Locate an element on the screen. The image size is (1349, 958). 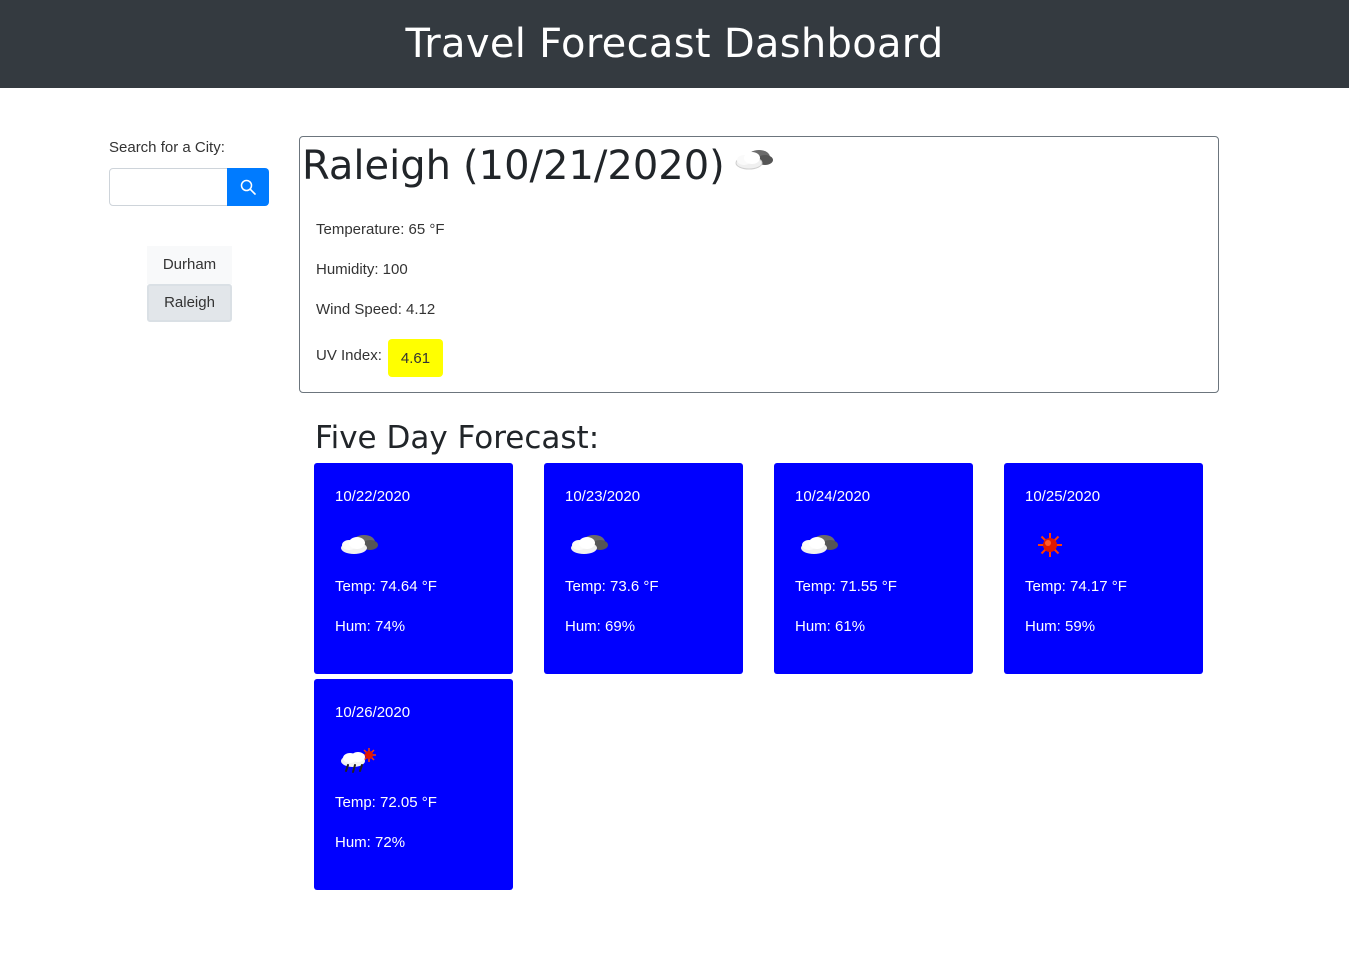
forecast-date: 10/25/2020 is located at coordinates (1063, 496).